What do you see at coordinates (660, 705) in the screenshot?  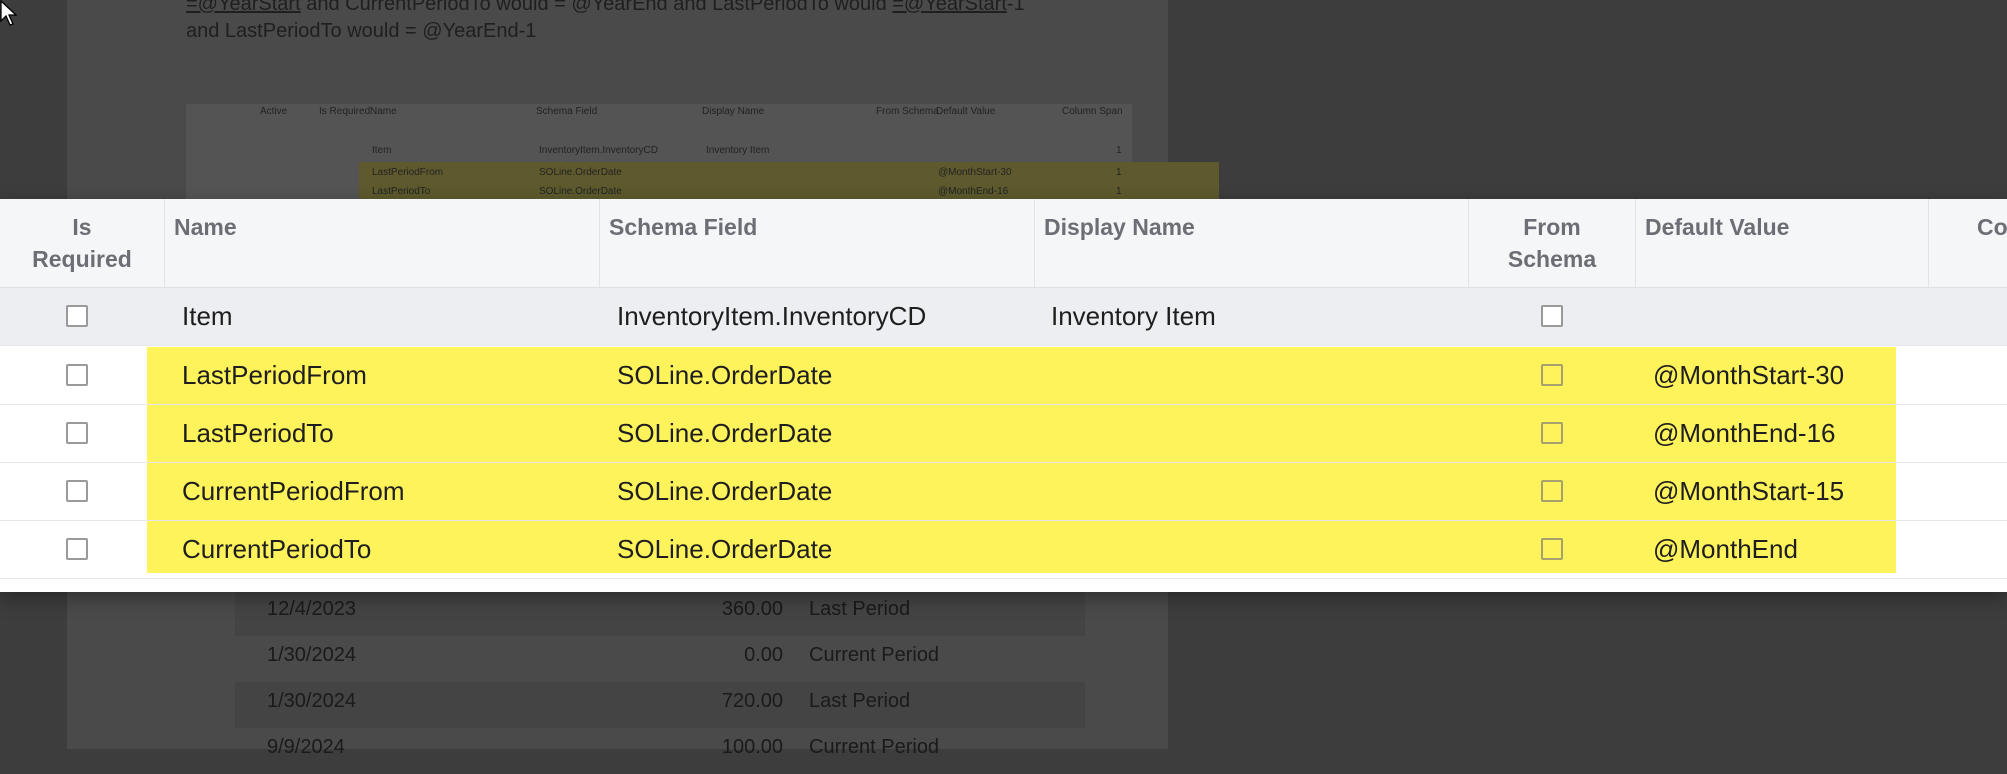 I see `result-row: 1/30/2024 720.00 Last Period` at bounding box center [660, 705].